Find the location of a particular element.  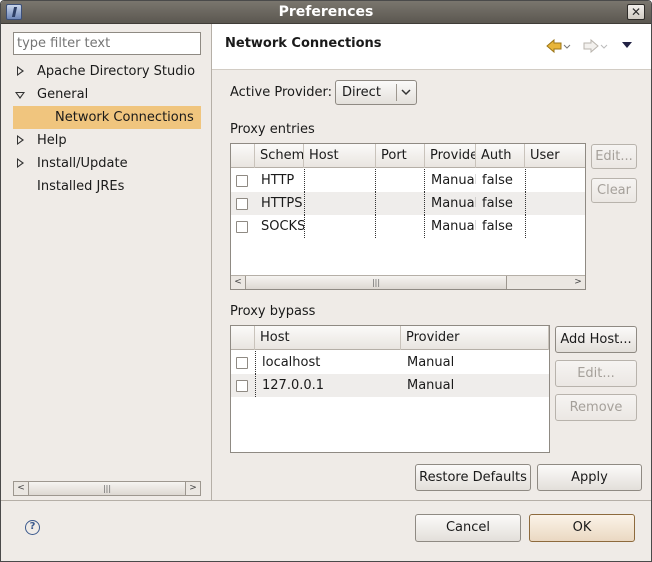

close-icon: ✕ is located at coordinates (636, 12).